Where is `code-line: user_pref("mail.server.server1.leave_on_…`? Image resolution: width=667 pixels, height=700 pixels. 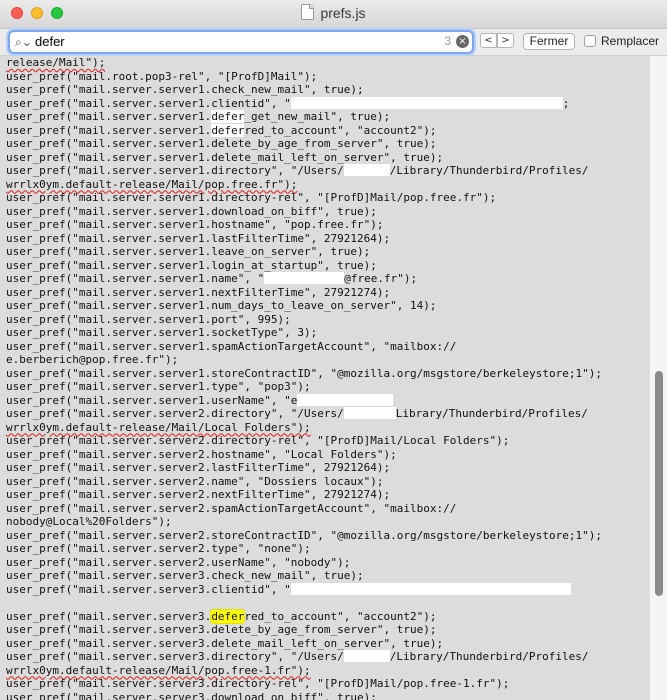
code-line: user_pref("mail.server.server1.leave_on_… is located at coordinates (188, 251).